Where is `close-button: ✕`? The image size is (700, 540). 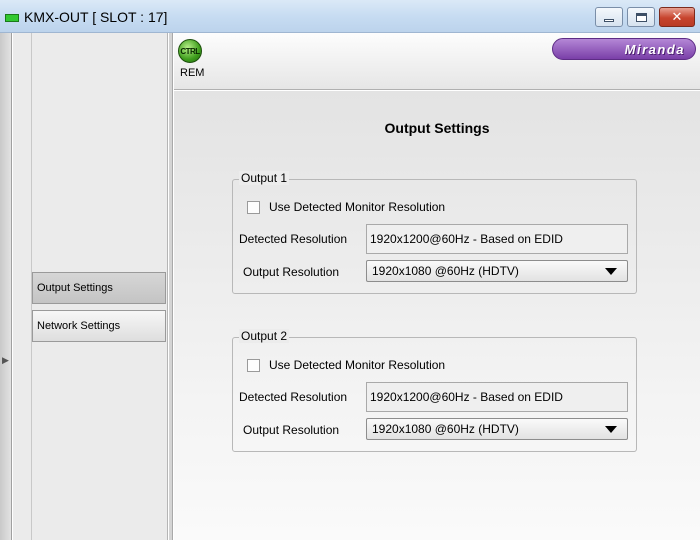
close-button: ✕ is located at coordinates (677, 17).